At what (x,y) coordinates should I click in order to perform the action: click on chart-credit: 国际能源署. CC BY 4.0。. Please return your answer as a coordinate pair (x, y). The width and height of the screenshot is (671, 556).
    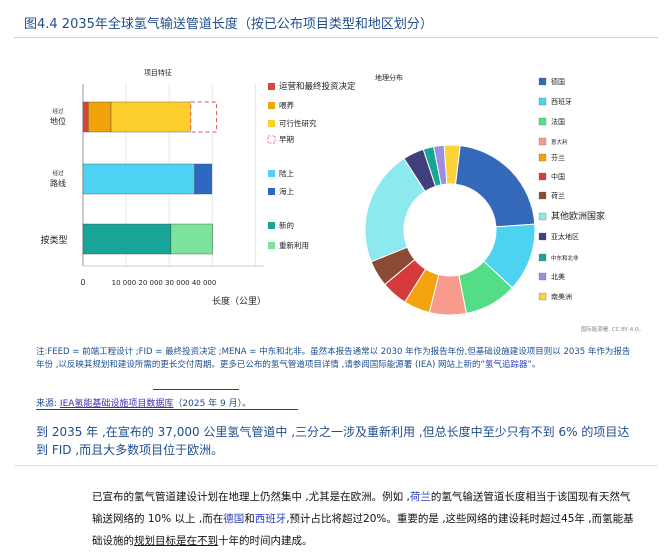
    Looking at the image, I should click on (612, 329).